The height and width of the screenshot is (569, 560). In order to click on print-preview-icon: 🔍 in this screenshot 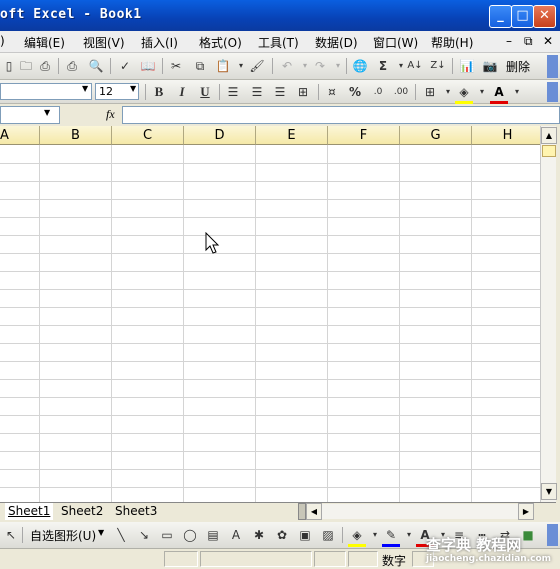, I will do `click(96, 66)`.